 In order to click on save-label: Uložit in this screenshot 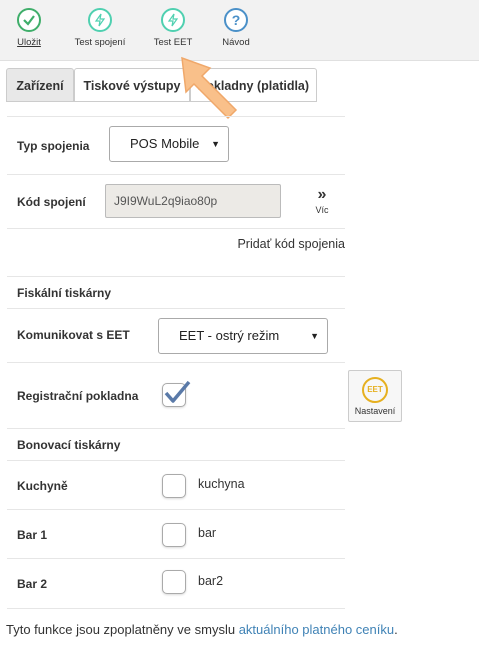, I will do `click(29, 42)`.